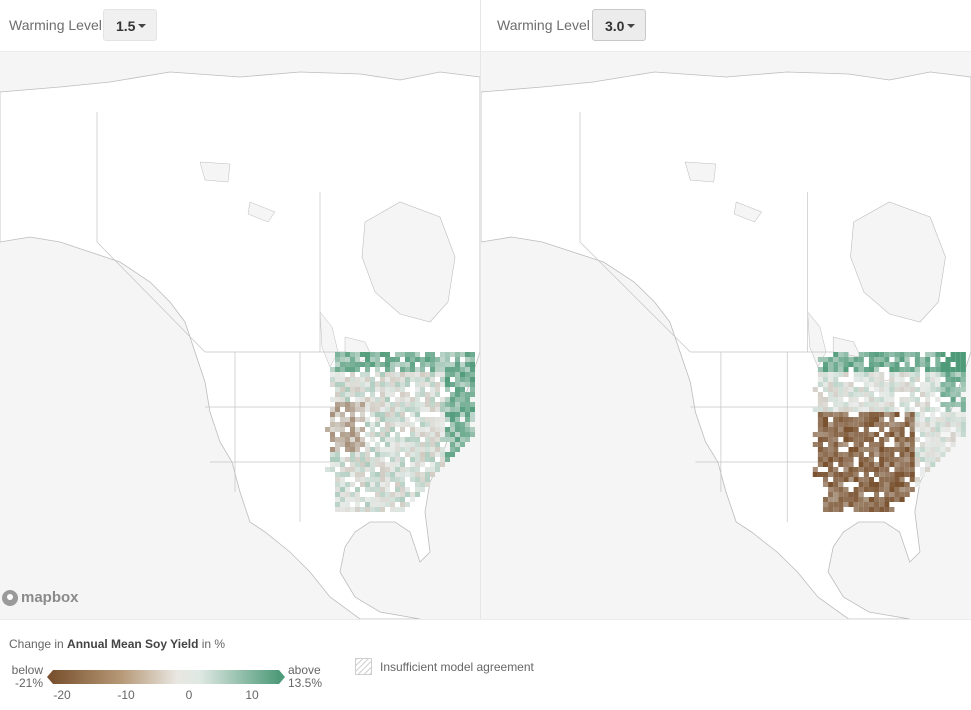 This screenshot has height=710, width=971. I want to click on warming-level-dropdown: 3.0, so click(619, 25).